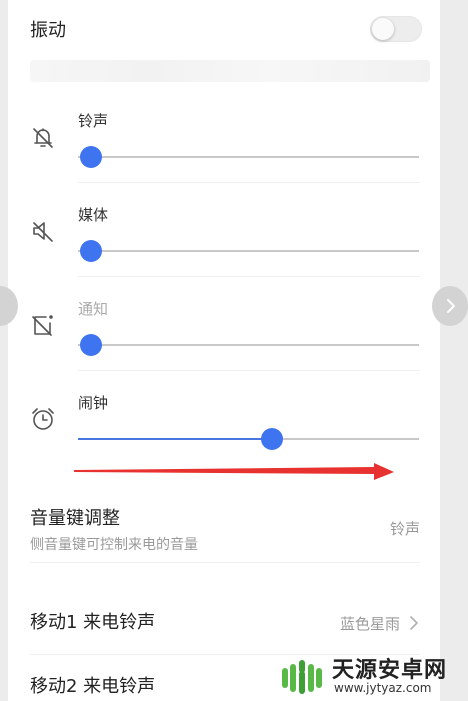  Describe the element at coordinates (93, 309) in the screenshot. I see `volume-label: 通知` at that location.